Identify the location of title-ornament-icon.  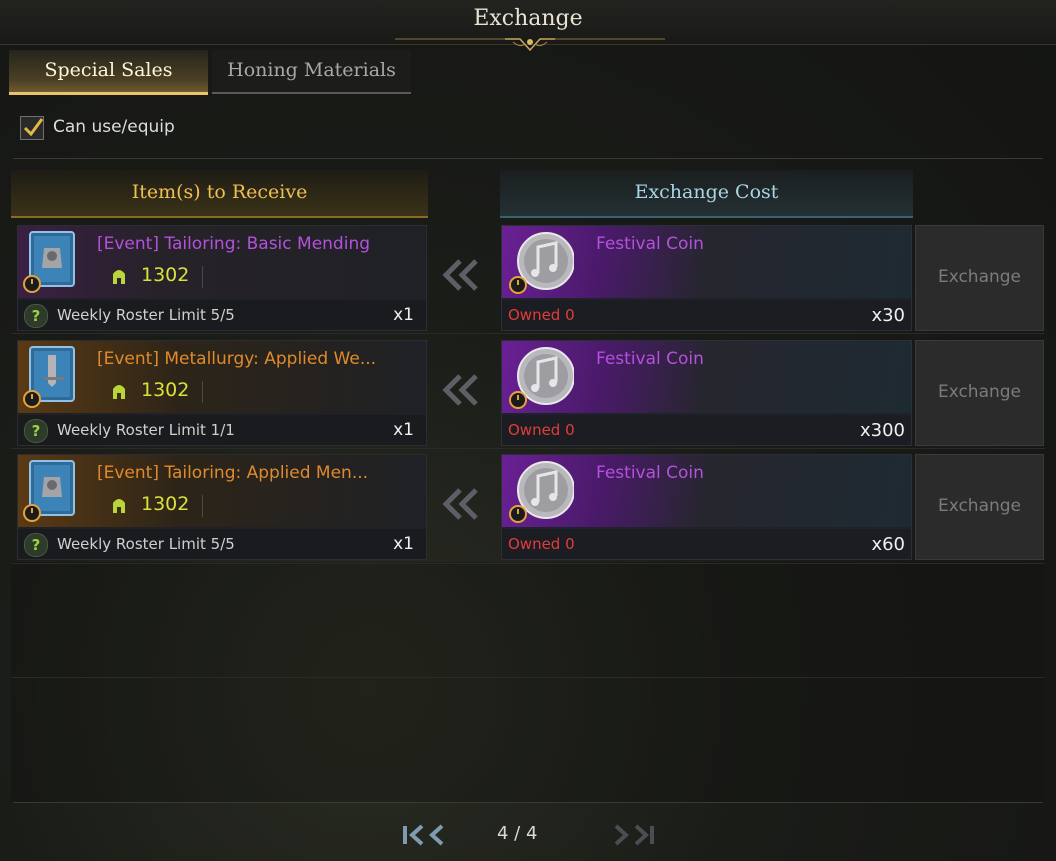
(530, 45).